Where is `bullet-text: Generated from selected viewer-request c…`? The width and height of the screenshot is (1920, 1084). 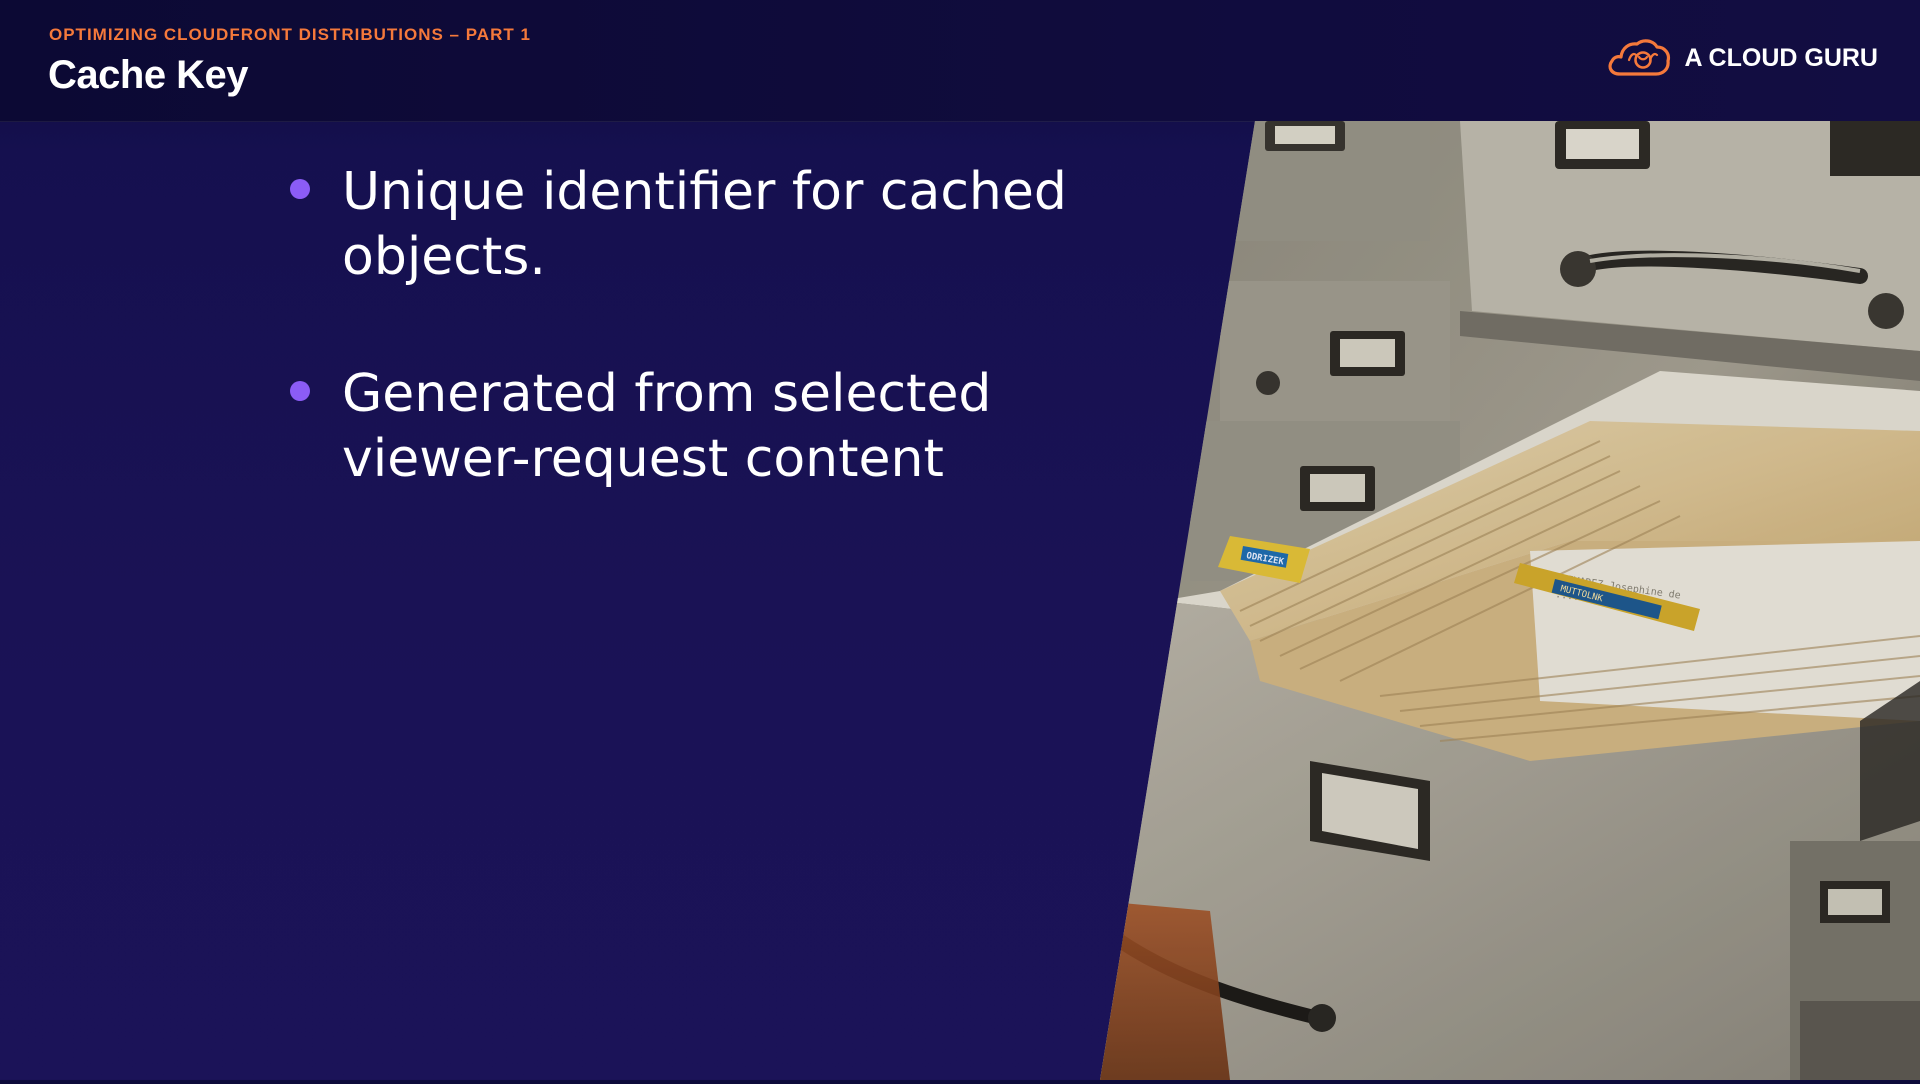 bullet-text: Generated from selected viewer-request c… is located at coordinates (667, 426).